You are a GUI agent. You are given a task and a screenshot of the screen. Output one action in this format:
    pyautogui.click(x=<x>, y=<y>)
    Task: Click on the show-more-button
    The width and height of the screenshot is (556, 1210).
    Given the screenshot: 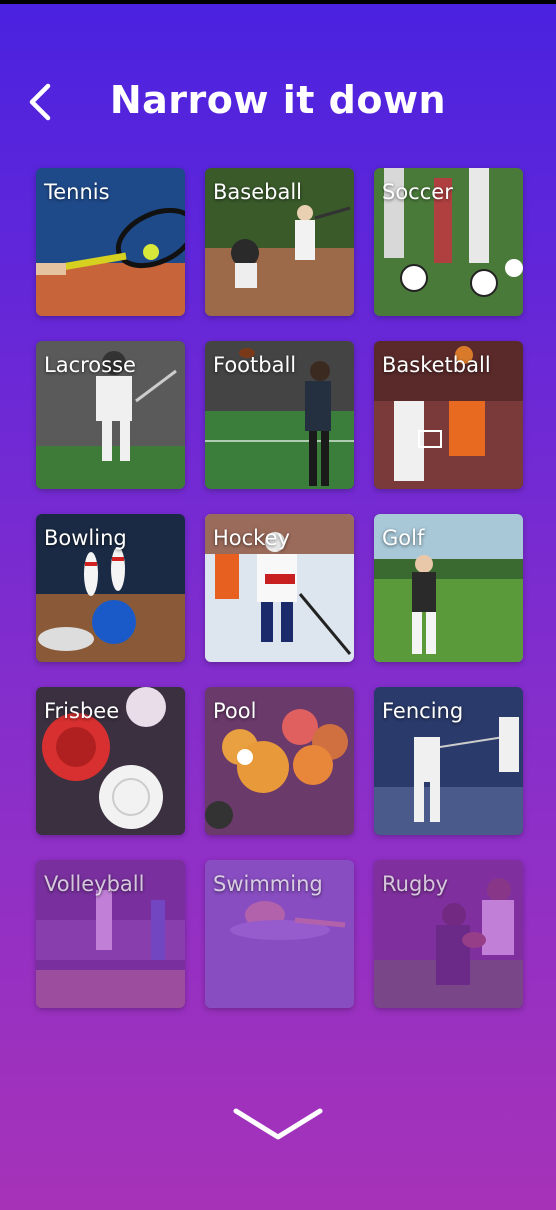 What is the action you would take?
    pyautogui.click(x=278, y=1125)
    